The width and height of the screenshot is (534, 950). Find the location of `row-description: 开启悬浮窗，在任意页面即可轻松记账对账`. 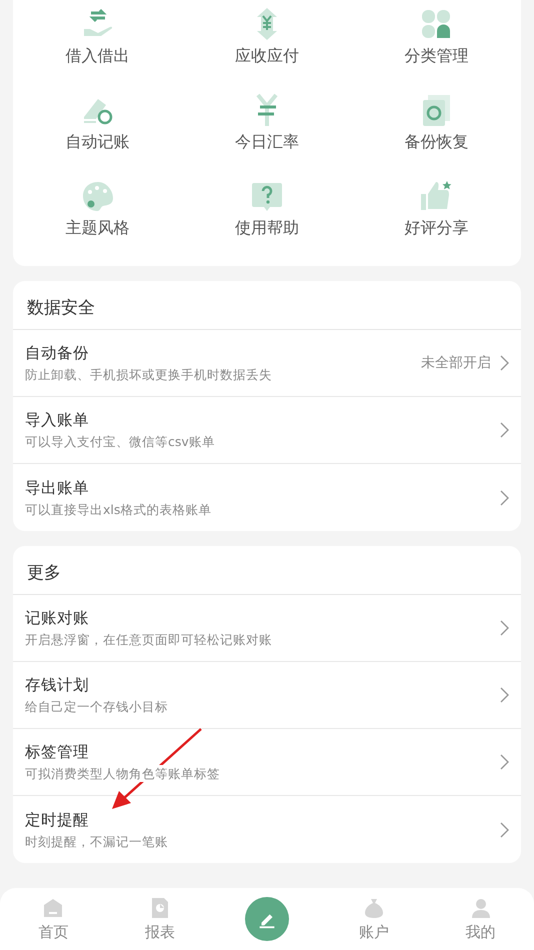

row-description: 开启悬浮窗，在任意页面即可轻松记账对账 is located at coordinates (148, 639).